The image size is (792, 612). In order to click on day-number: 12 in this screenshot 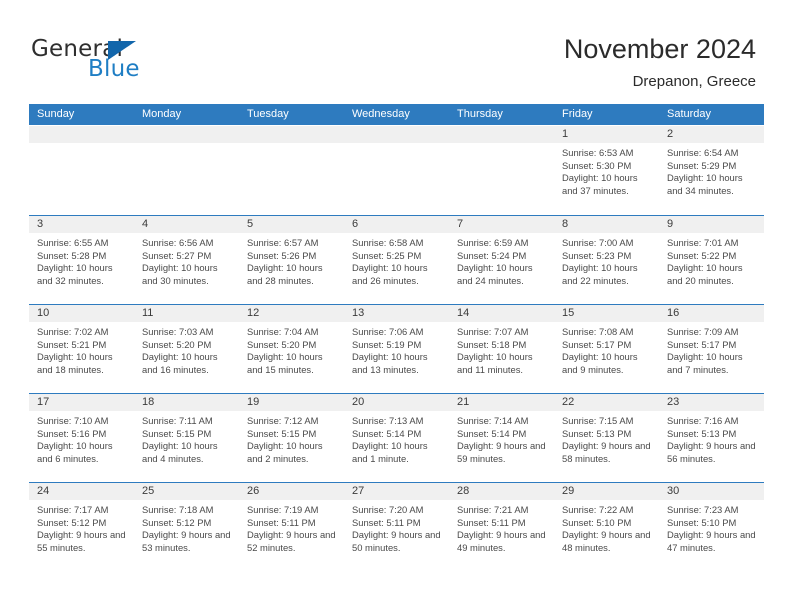, I will do `click(291, 313)`.